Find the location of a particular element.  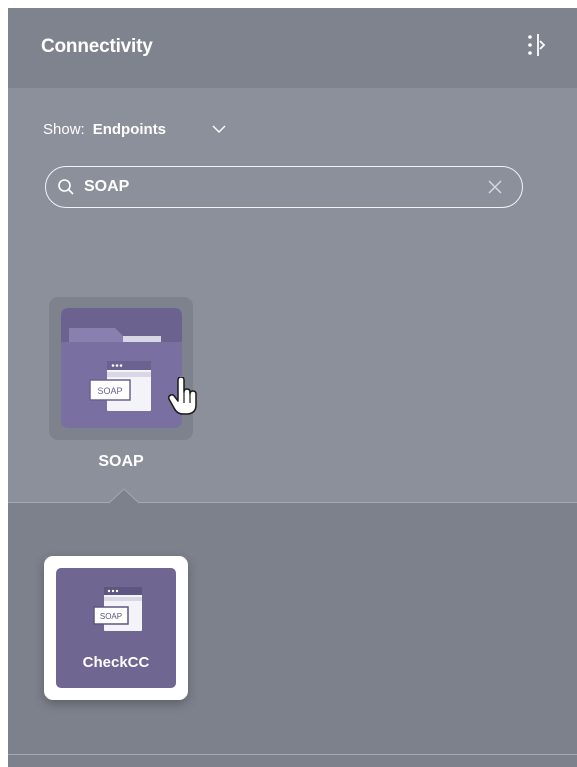

endpoint-soap-badge: SOAP is located at coordinates (111, 616).